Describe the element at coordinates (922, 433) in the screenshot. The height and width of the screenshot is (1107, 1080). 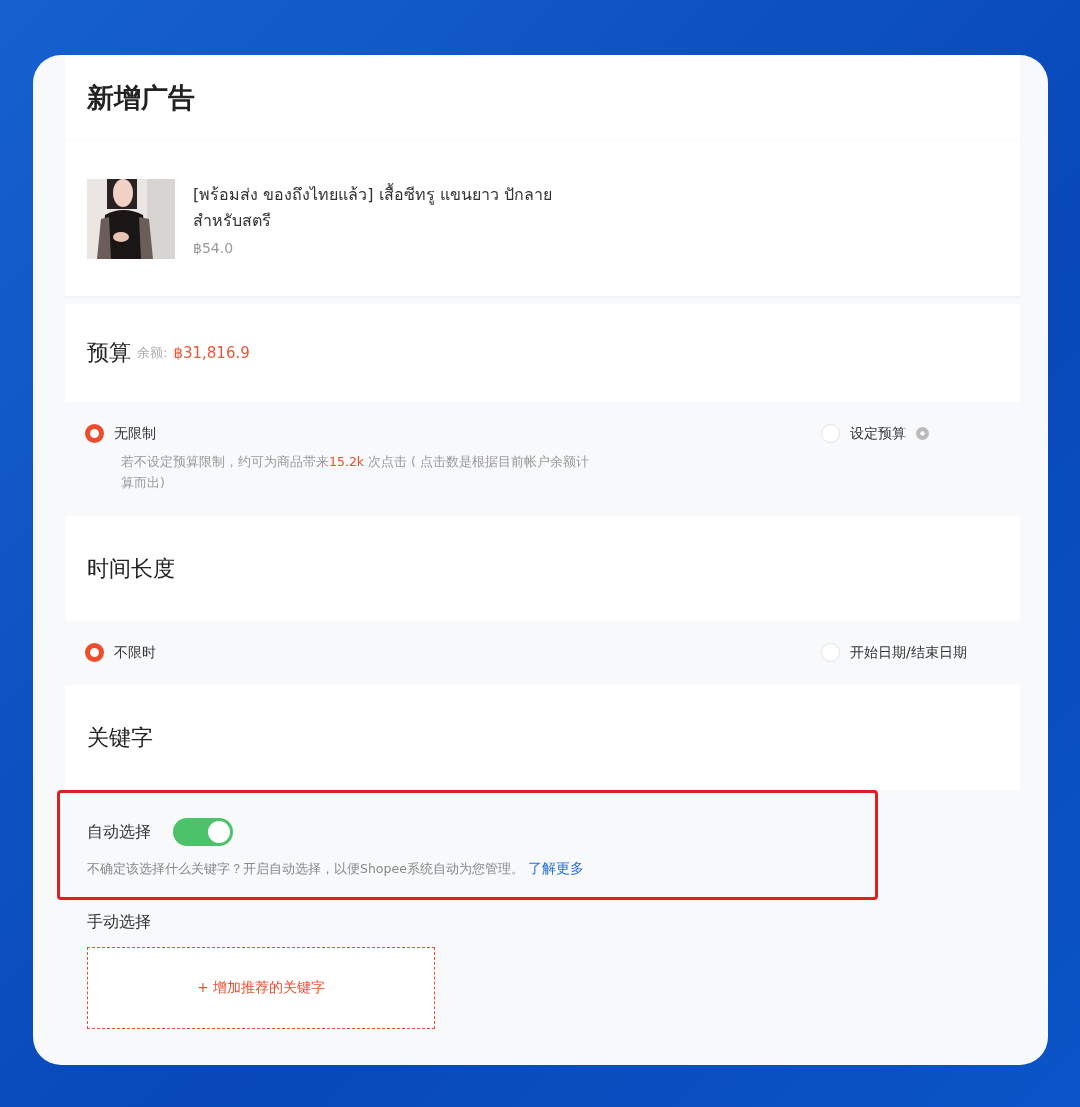
I see `help-icon` at that location.